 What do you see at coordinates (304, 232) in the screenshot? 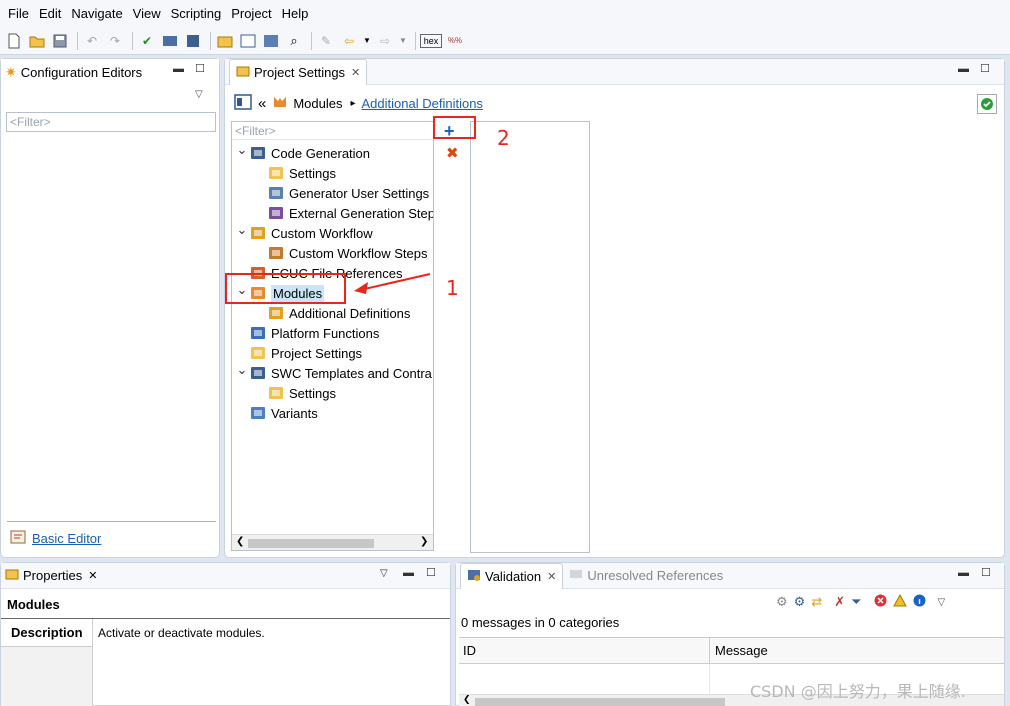
I see `tree-item: ⌄ Custom Workflow` at bounding box center [304, 232].